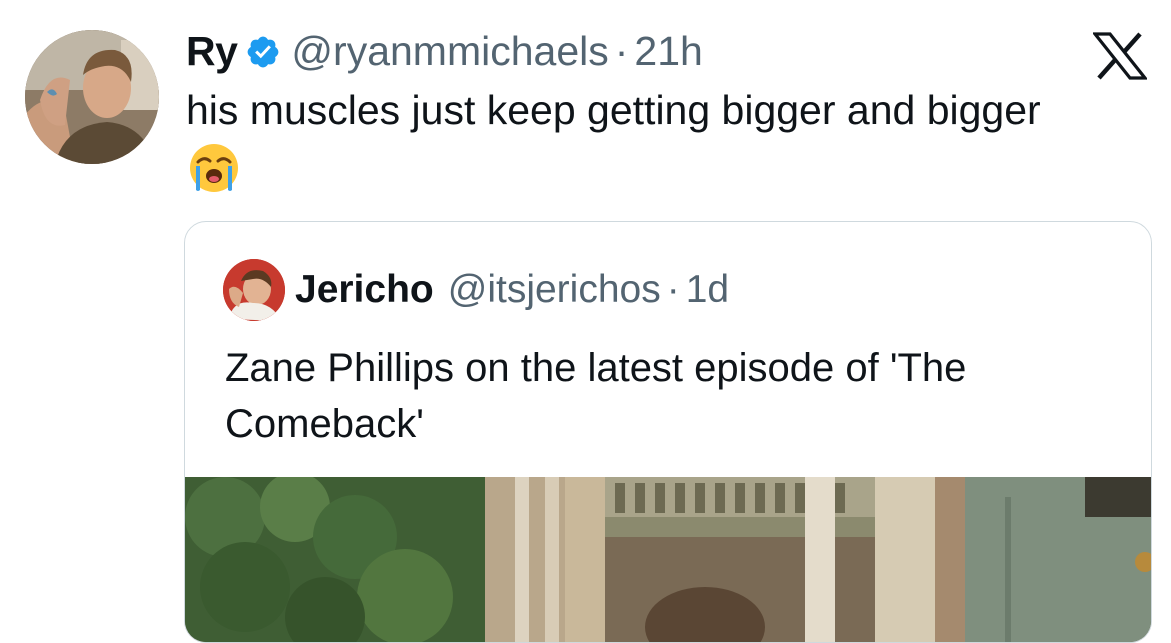  I want to click on author-handle: @ryanmmichaels, so click(449, 51).